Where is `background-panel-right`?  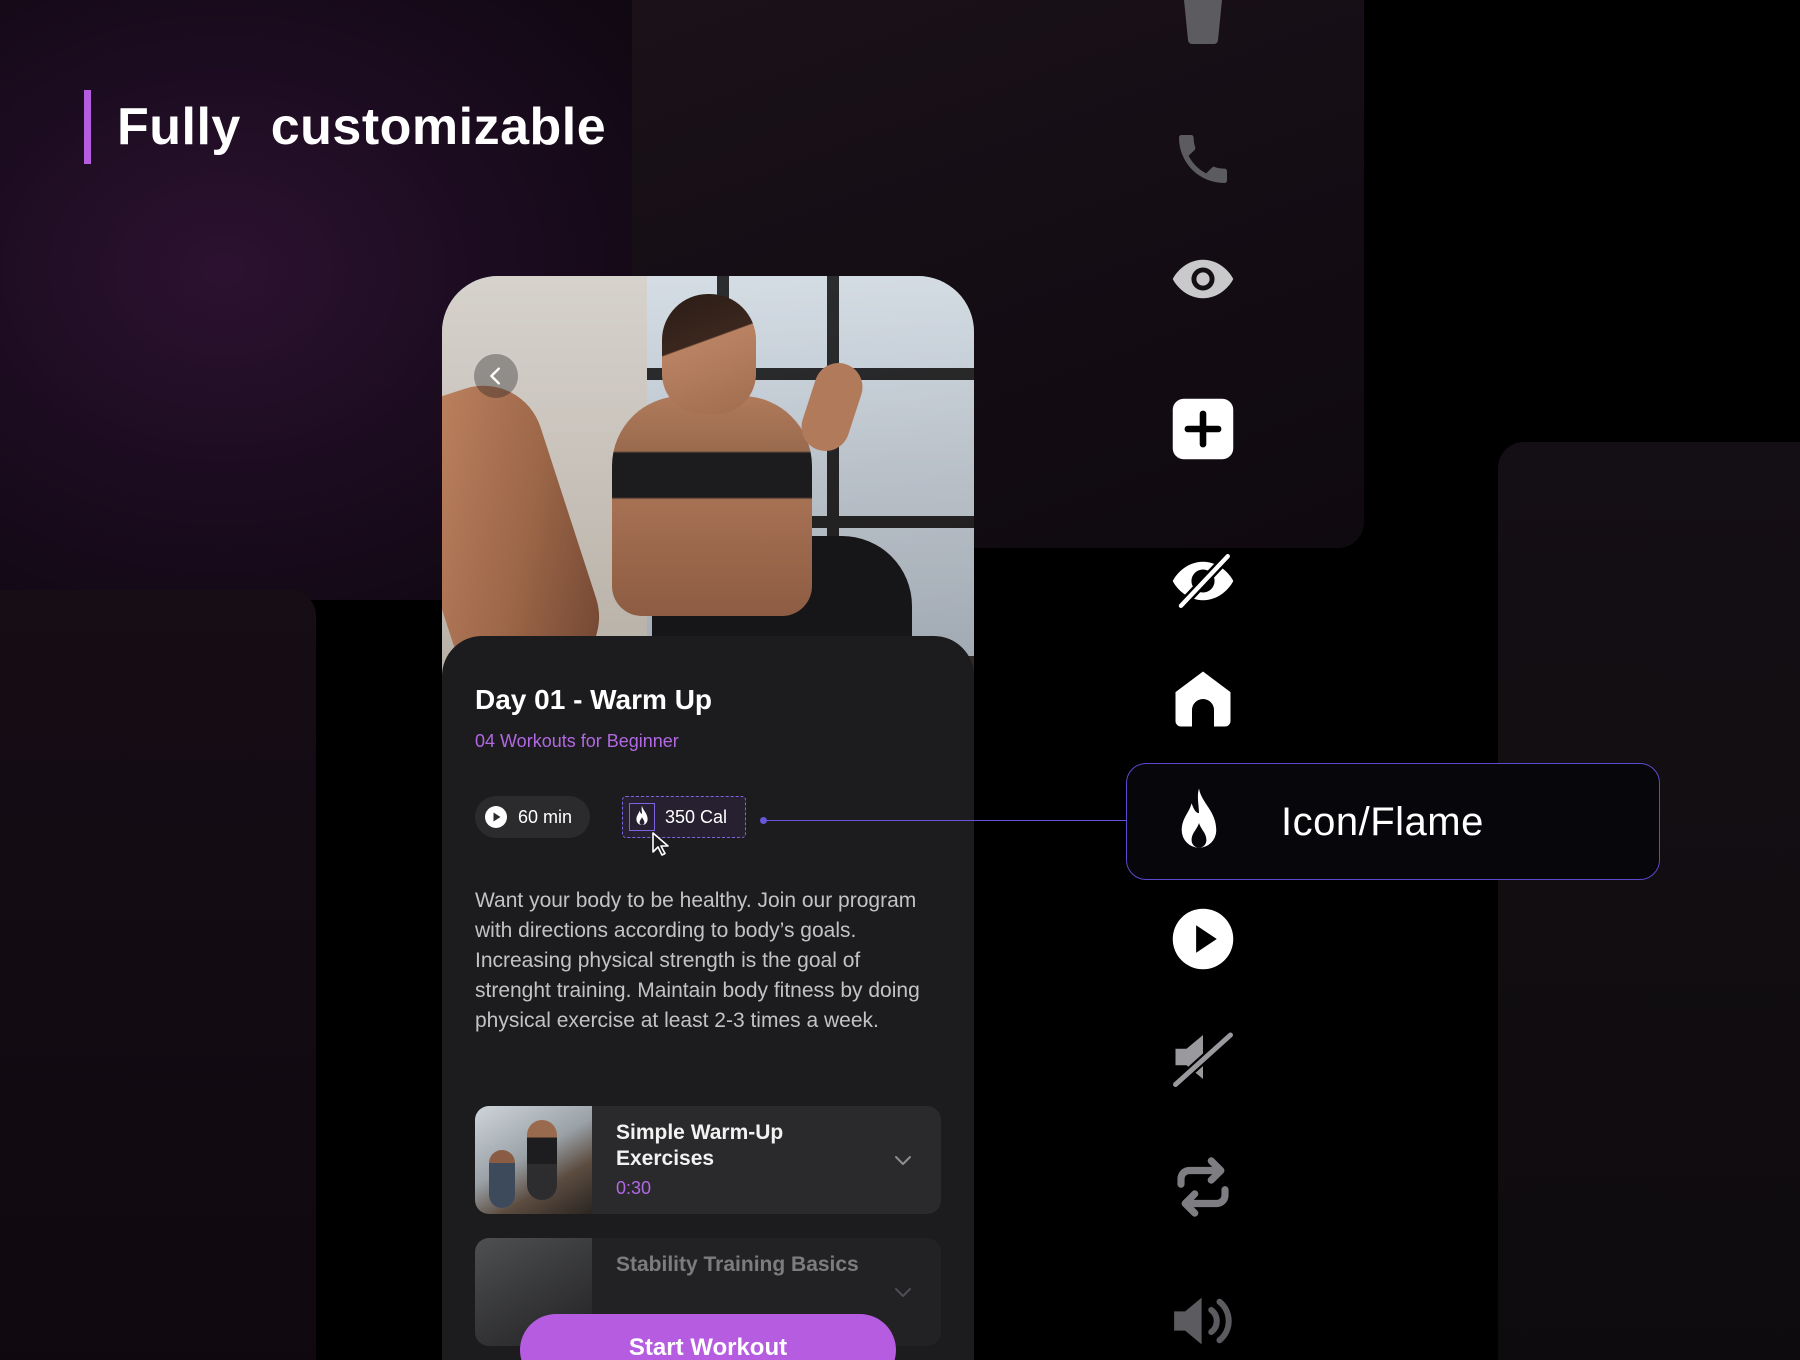 background-panel-right is located at coordinates (1649, 901).